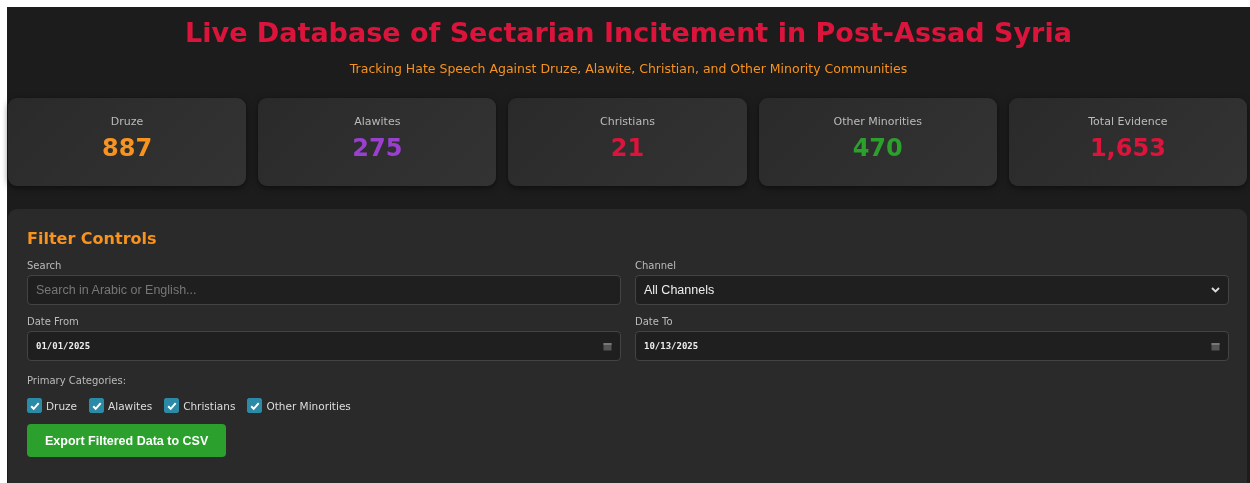 The height and width of the screenshot is (483, 1250). What do you see at coordinates (654, 322) in the screenshot?
I see `field-label: Date To` at bounding box center [654, 322].